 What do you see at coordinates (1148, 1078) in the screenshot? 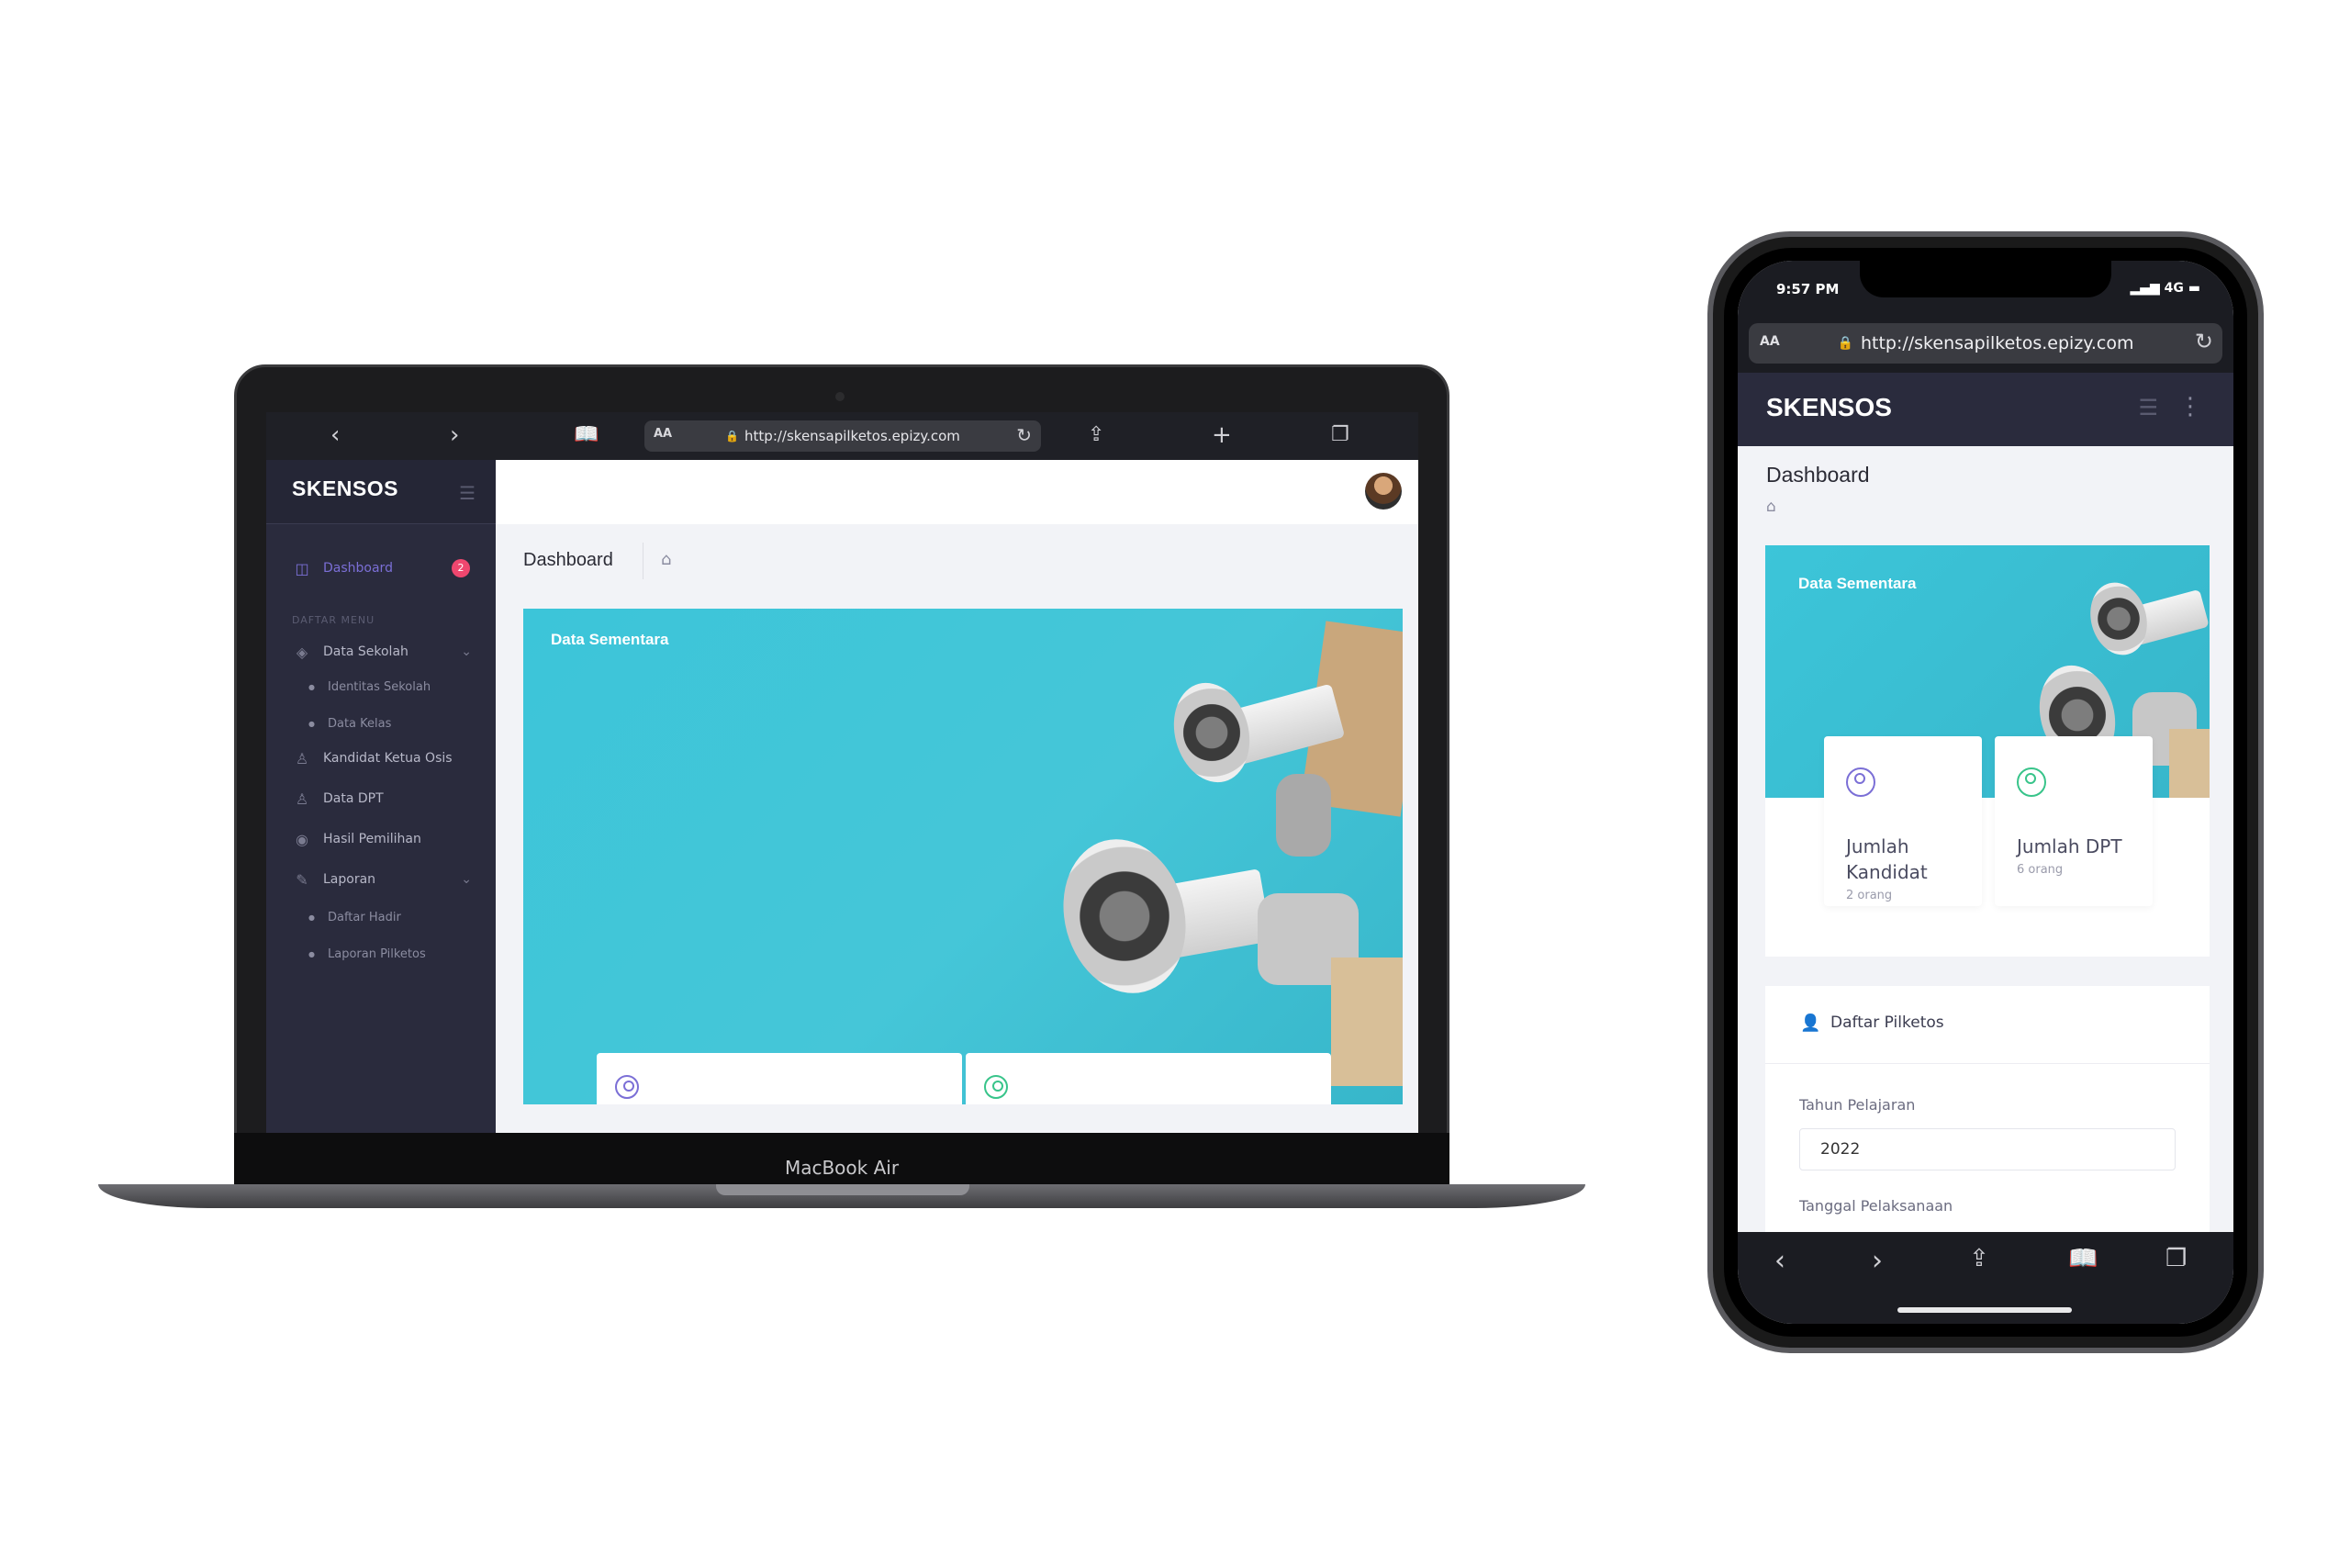
I see `stat-card-dpt` at bounding box center [1148, 1078].